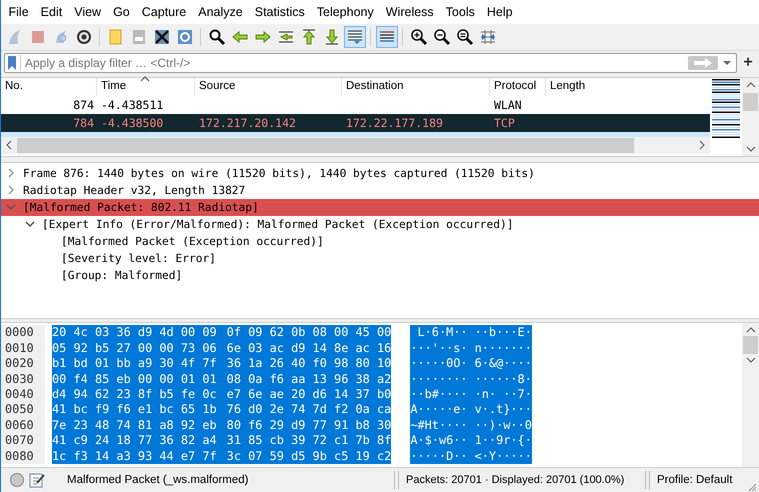 Image resolution: width=759 pixels, height=492 pixels. What do you see at coordinates (345, 11) in the screenshot?
I see `menu-item: Telephony` at bounding box center [345, 11].